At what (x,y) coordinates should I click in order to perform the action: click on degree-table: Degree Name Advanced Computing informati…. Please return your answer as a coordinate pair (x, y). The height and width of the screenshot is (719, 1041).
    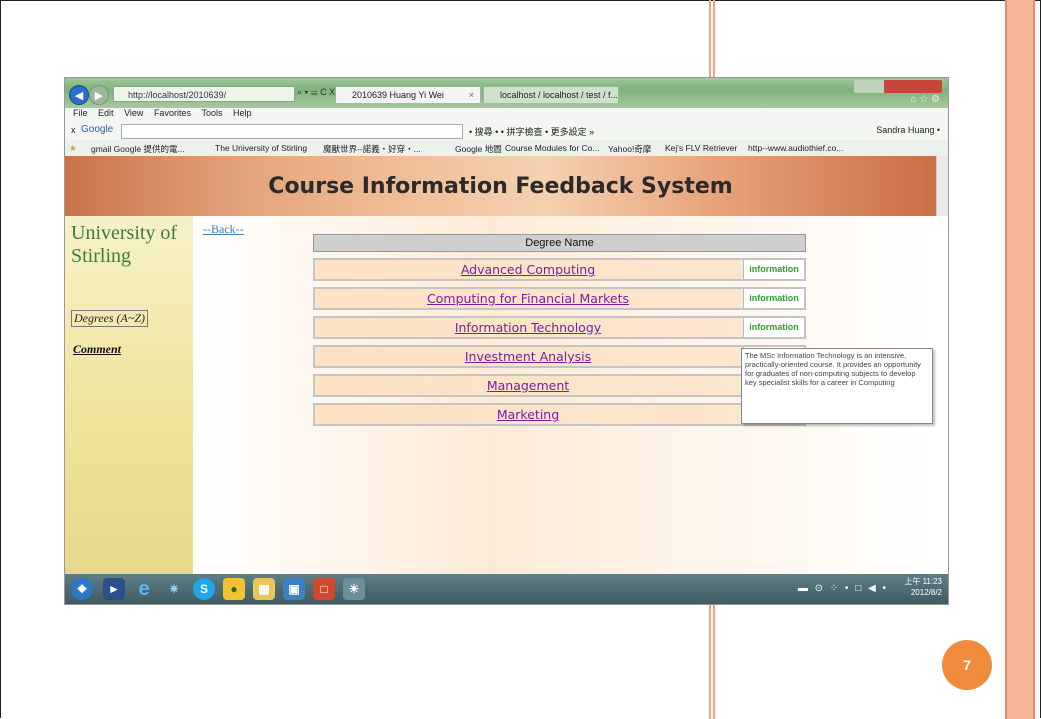
    Looking at the image, I should click on (559, 330).